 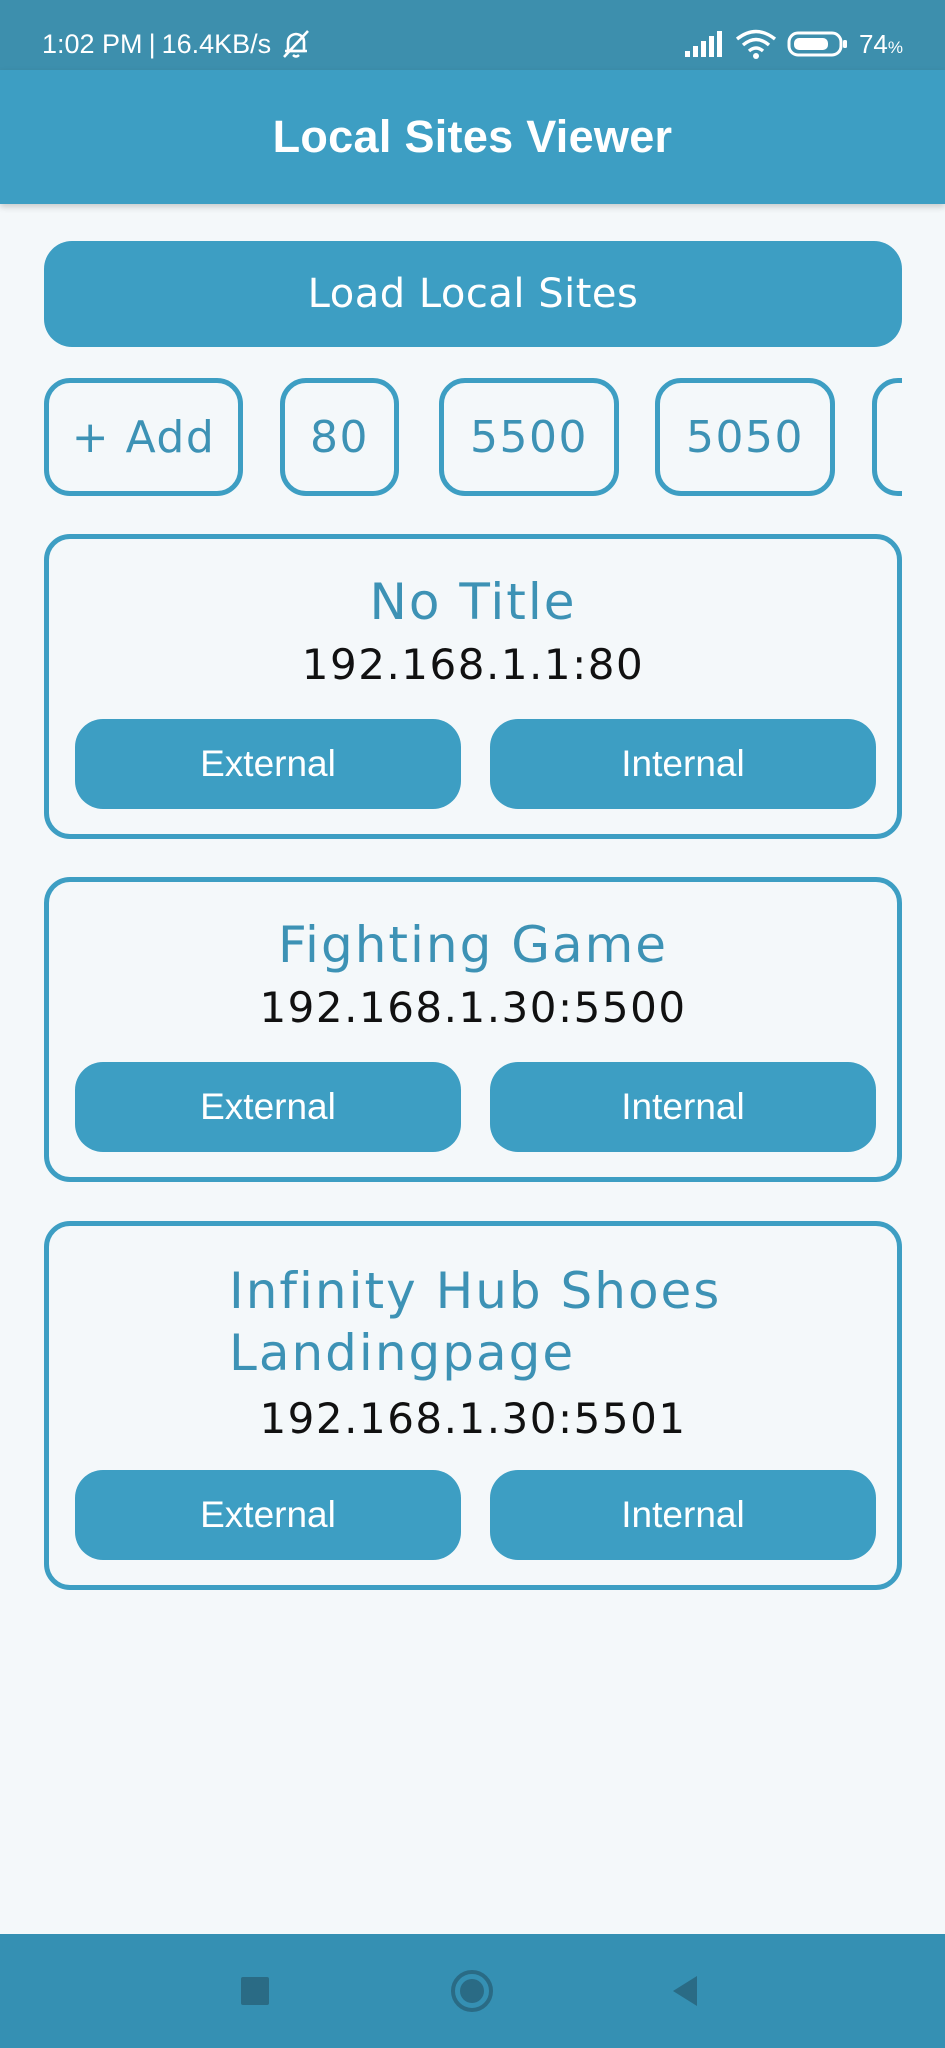 I want to click on site-address: 192.168.1.30:5500, so click(x=473, y=1007).